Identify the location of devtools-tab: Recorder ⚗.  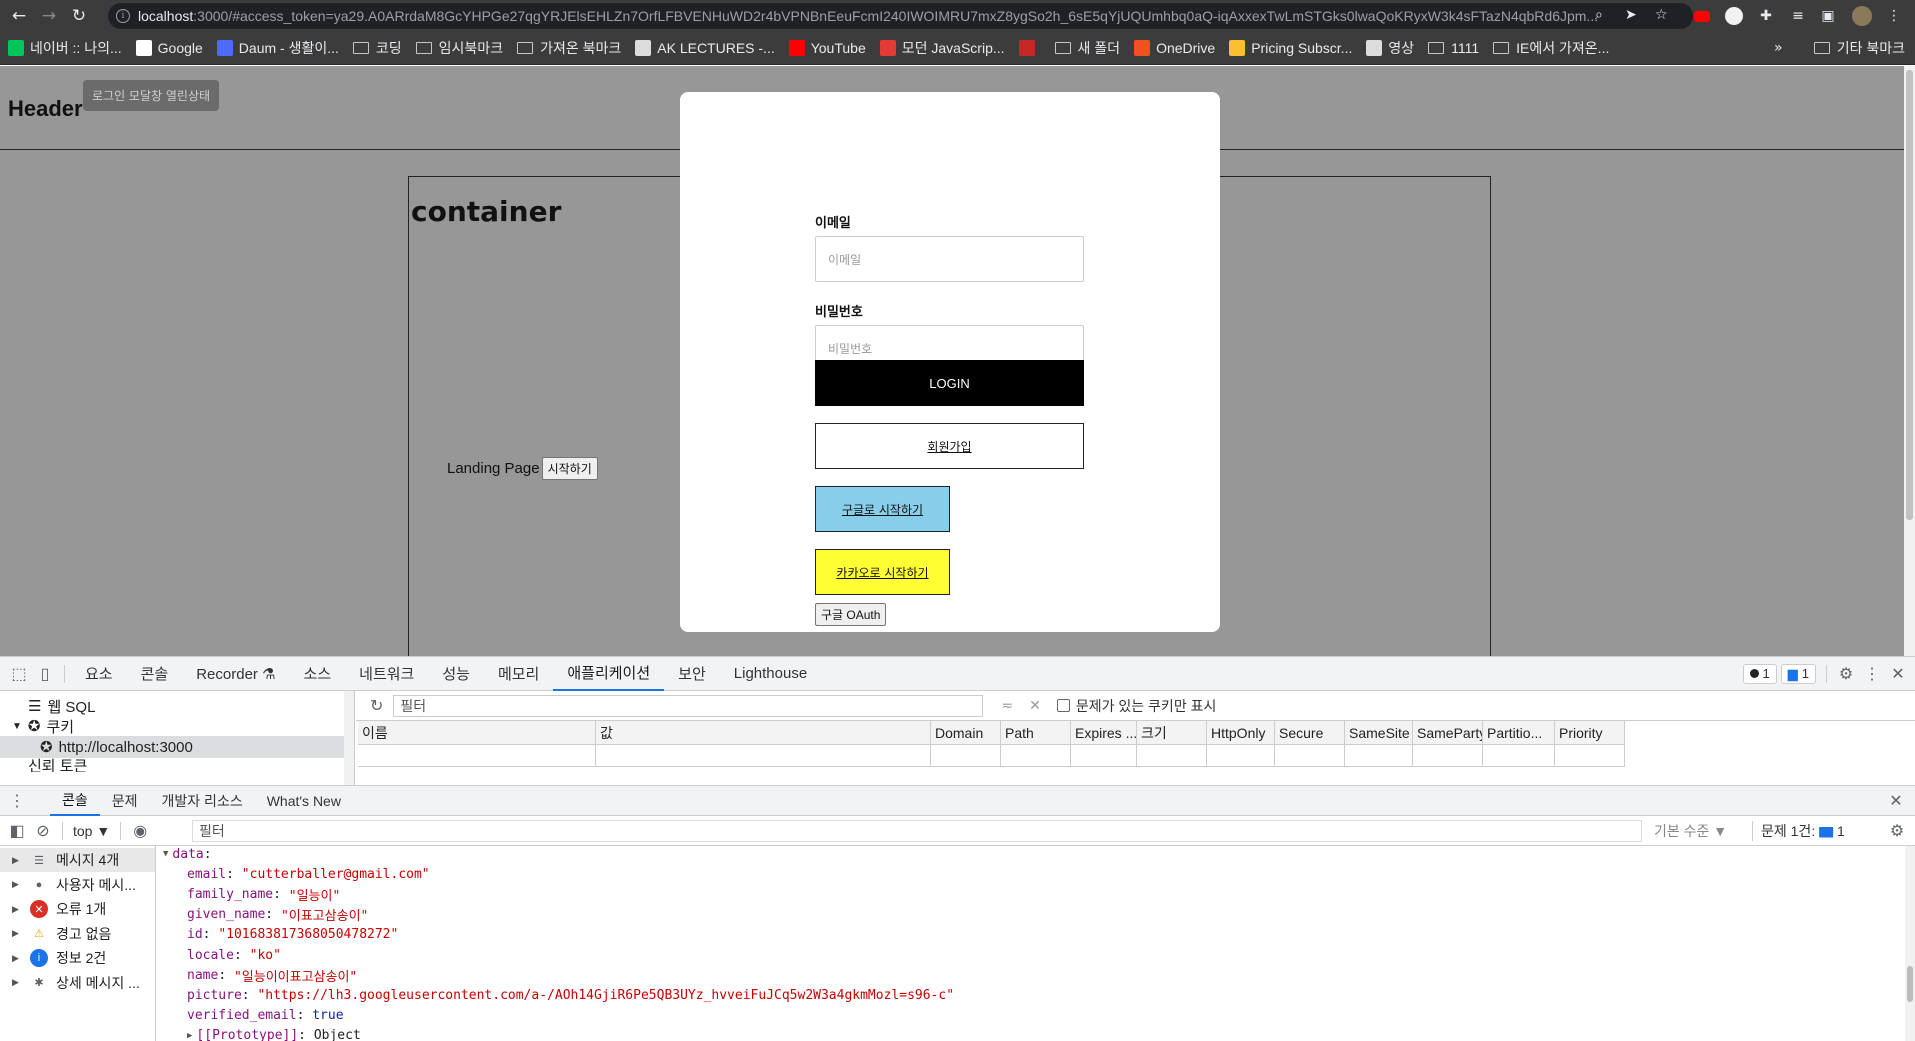
(235, 674).